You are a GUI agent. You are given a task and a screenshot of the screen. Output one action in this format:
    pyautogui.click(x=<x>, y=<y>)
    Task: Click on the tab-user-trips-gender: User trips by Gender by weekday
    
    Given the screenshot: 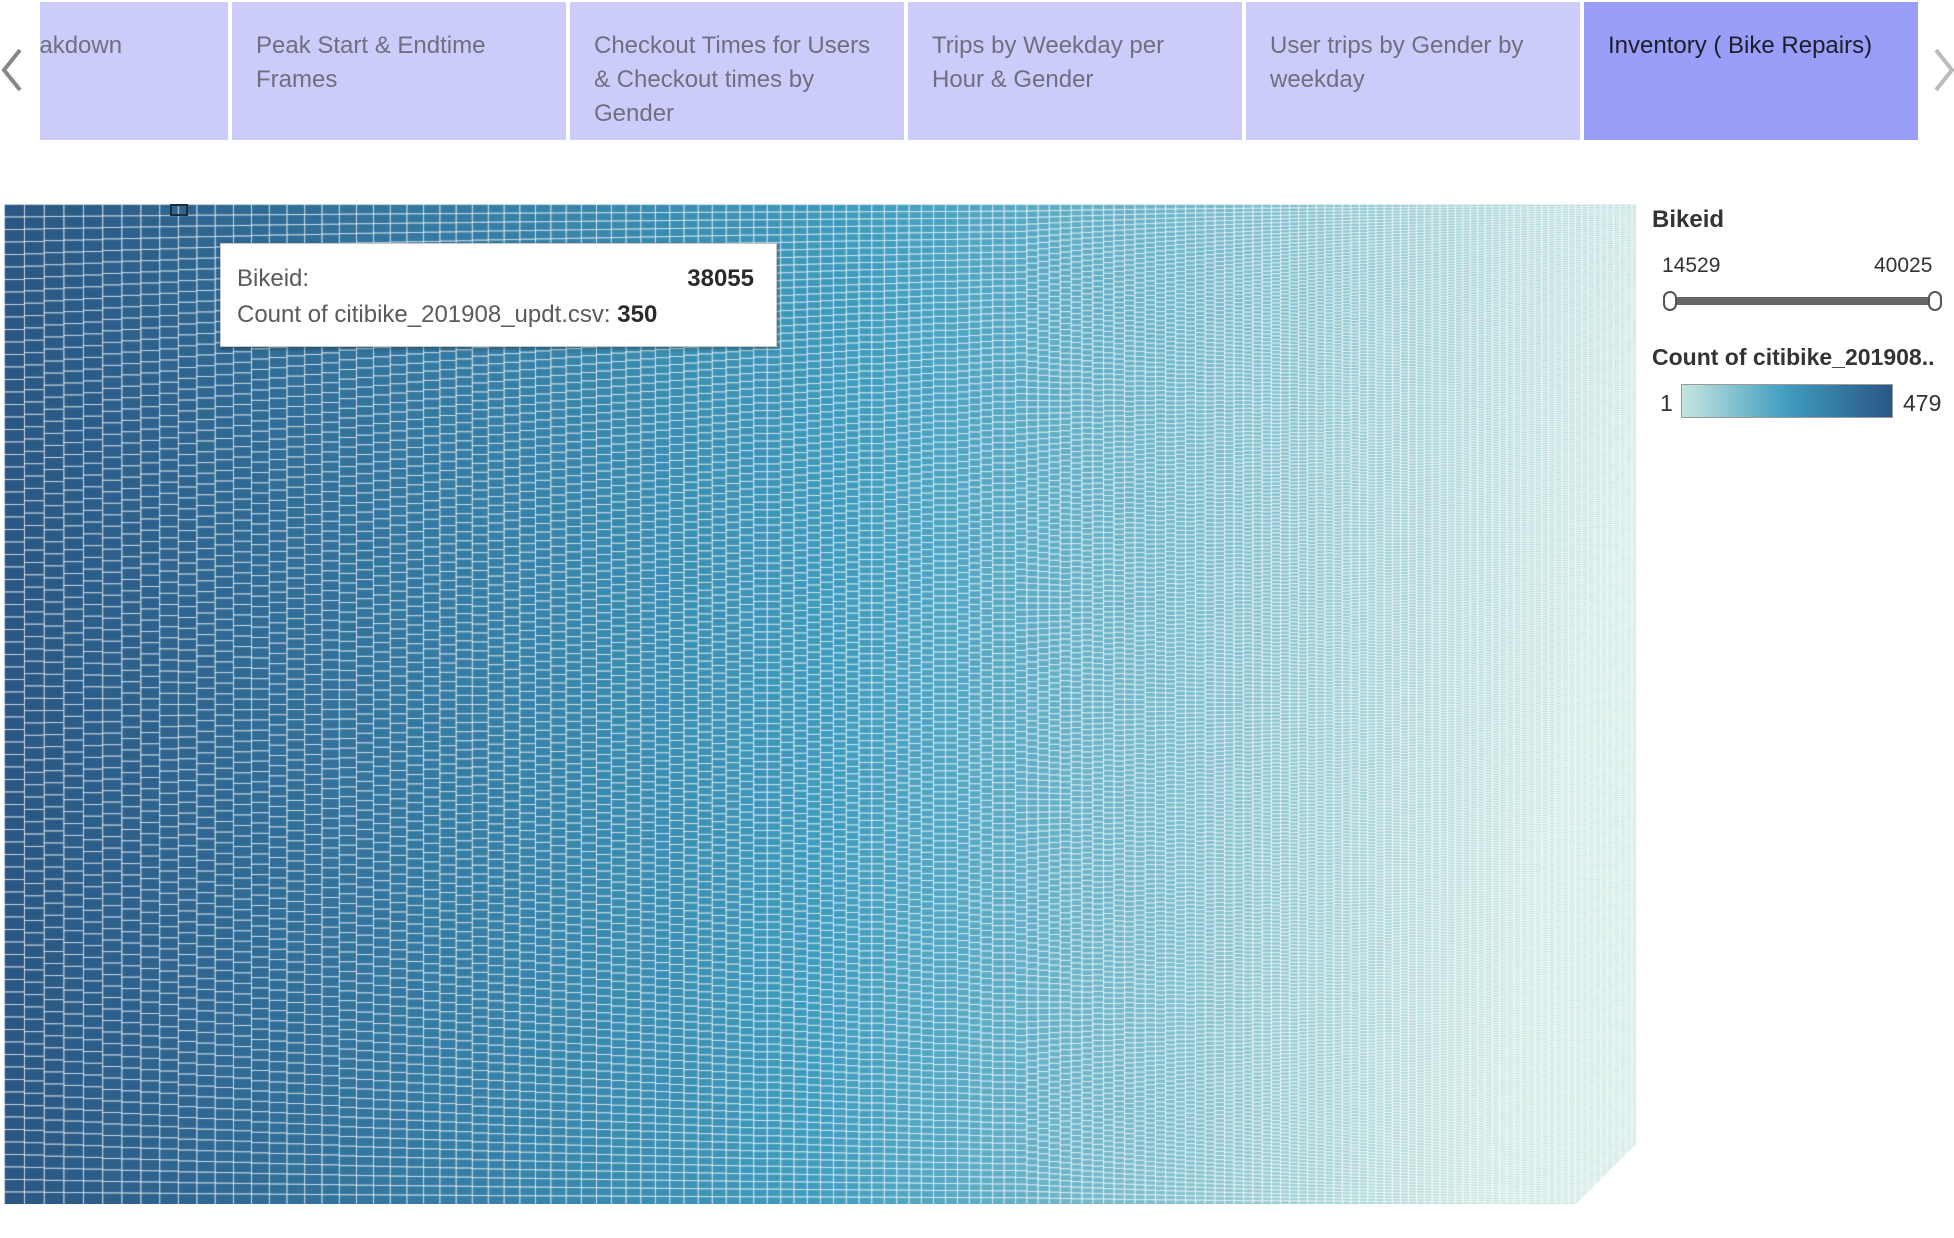 What is the action you would take?
    pyautogui.click(x=1413, y=71)
    